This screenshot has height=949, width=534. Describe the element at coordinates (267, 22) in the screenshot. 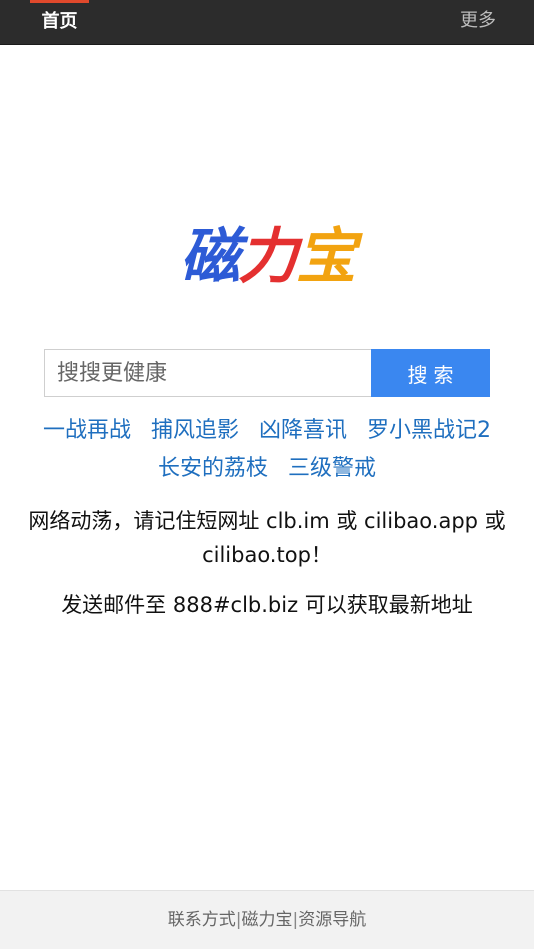

I see `top-navbar: 首页 更多` at that location.